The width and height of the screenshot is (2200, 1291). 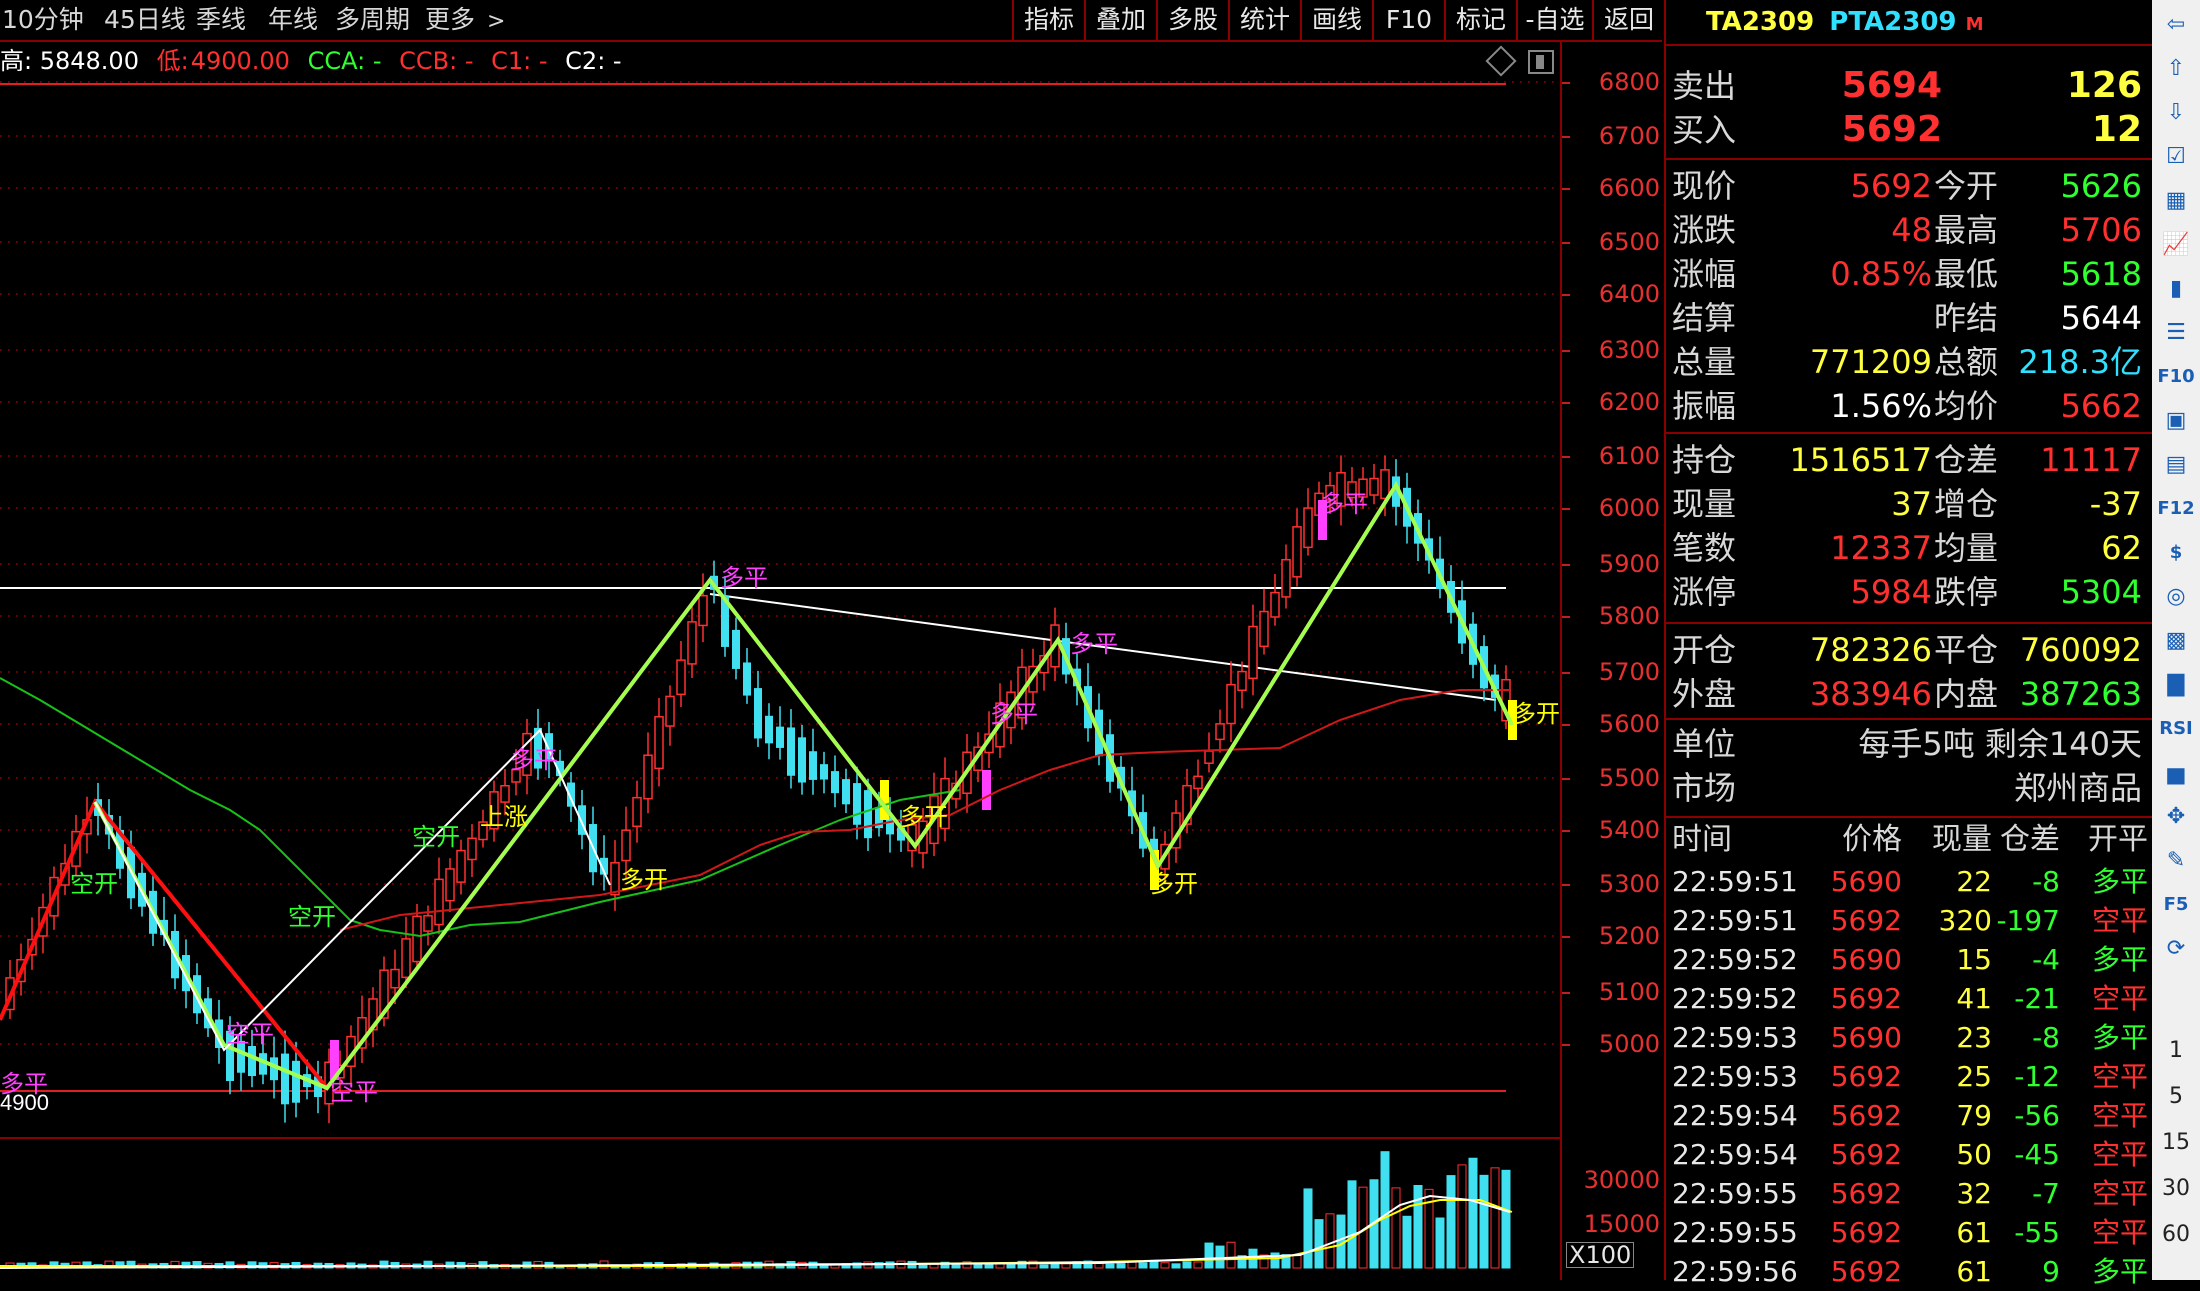 What do you see at coordinates (1966, 274) in the screenshot?
I see `stat-label: 最低` at bounding box center [1966, 274].